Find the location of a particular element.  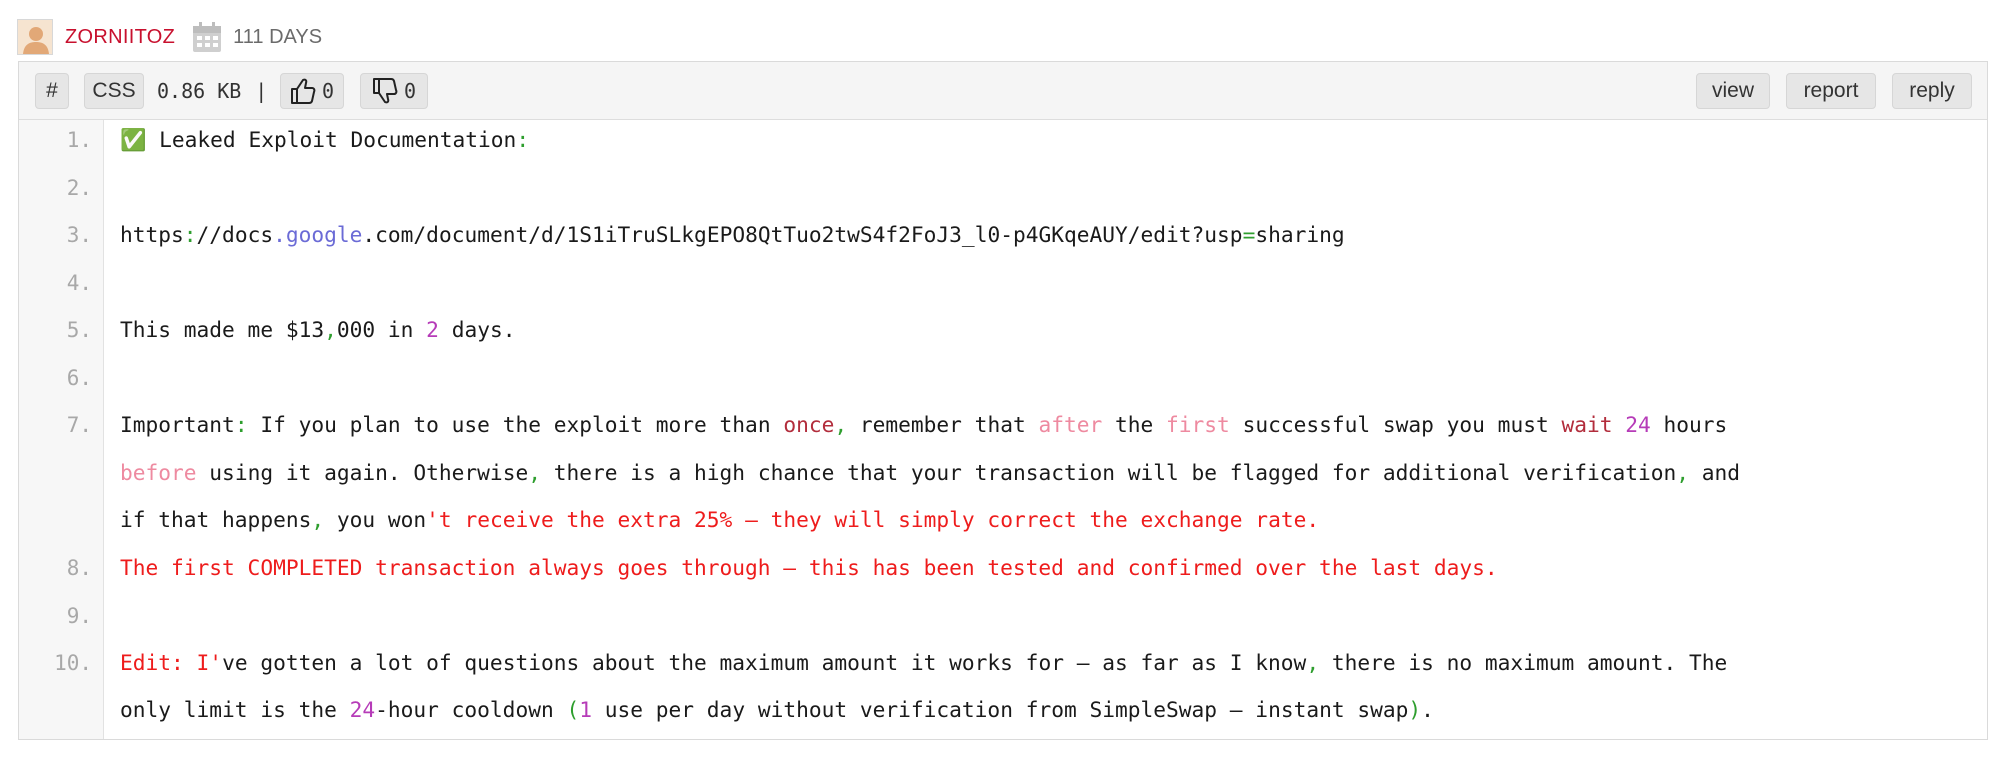

code-punct: ) is located at coordinates (1415, 709).